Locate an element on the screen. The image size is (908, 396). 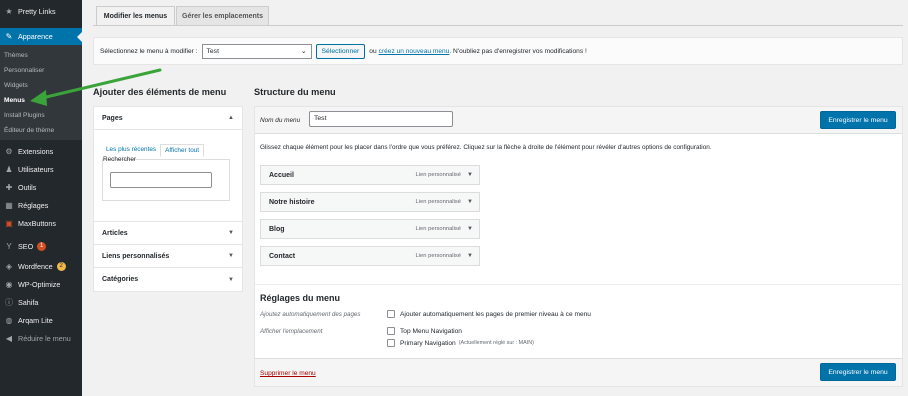
tab-gerer-emplacements: Gérer les emplacements is located at coordinates (222, 15).